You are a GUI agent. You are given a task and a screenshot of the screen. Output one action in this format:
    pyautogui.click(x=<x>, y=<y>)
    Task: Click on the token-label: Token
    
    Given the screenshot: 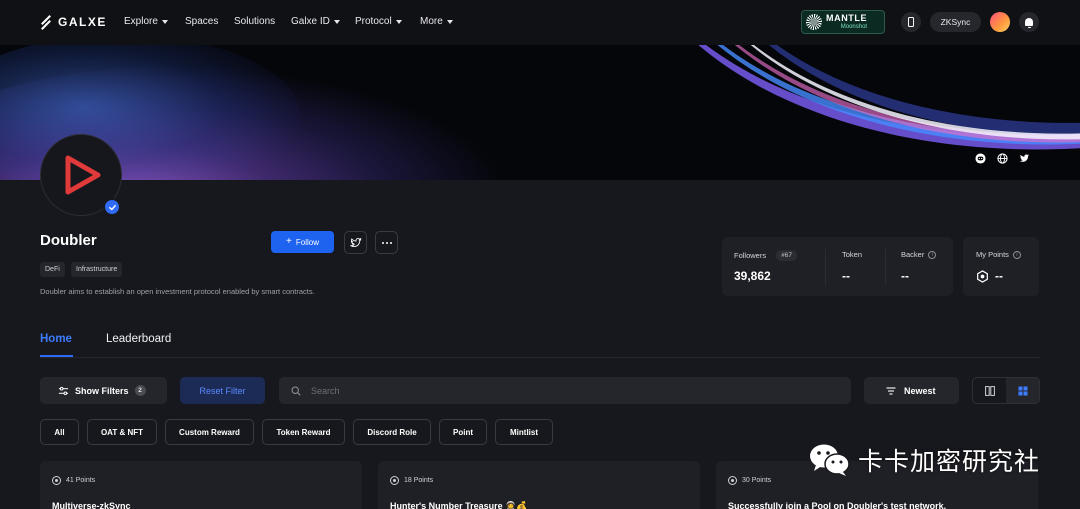 What is the action you would take?
    pyautogui.click(x=852, y=254)
    